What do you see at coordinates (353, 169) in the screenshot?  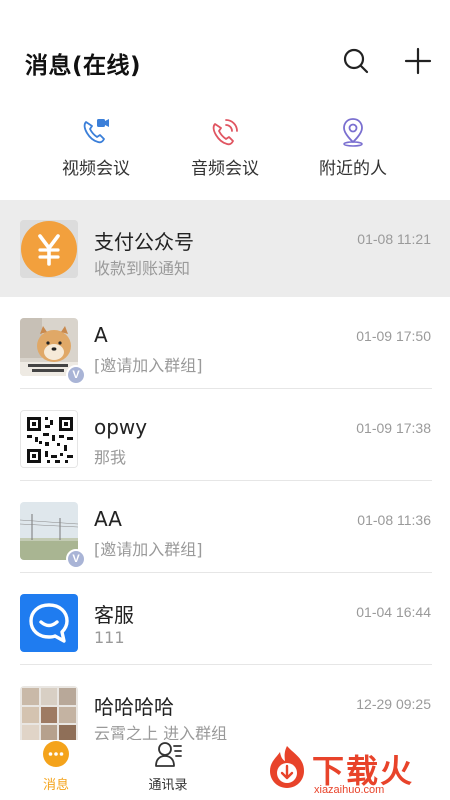 I see `nearby-people-label: 附近的人` at bounding box center [353, 169].